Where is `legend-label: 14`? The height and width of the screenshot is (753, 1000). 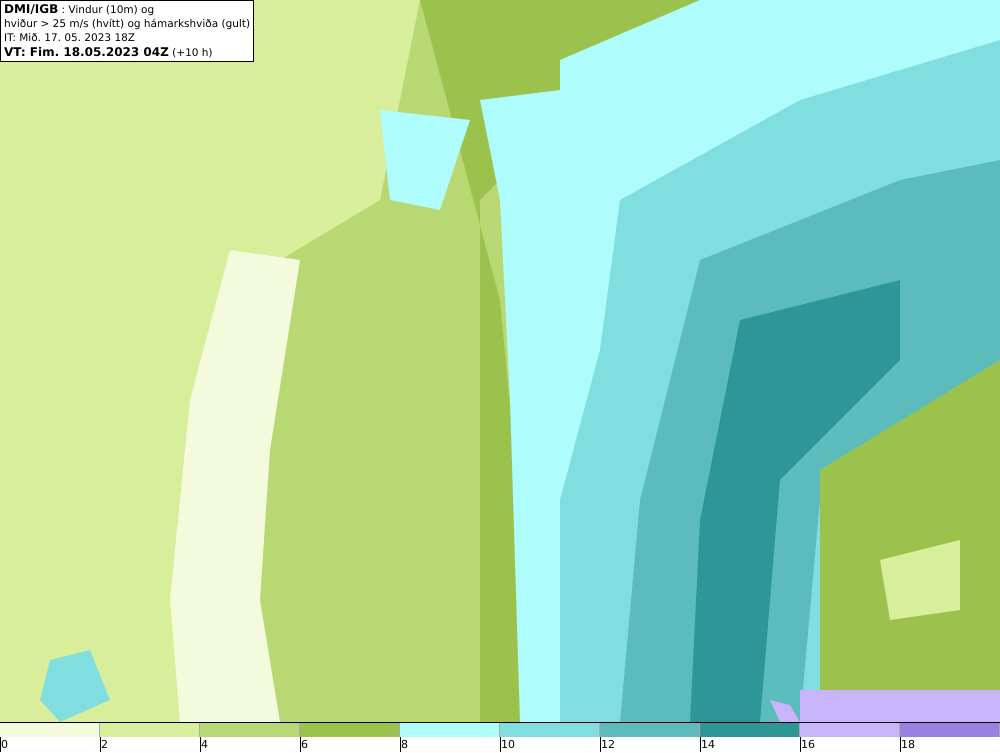
legend-label: 14 is located at coordinates (707, 744).